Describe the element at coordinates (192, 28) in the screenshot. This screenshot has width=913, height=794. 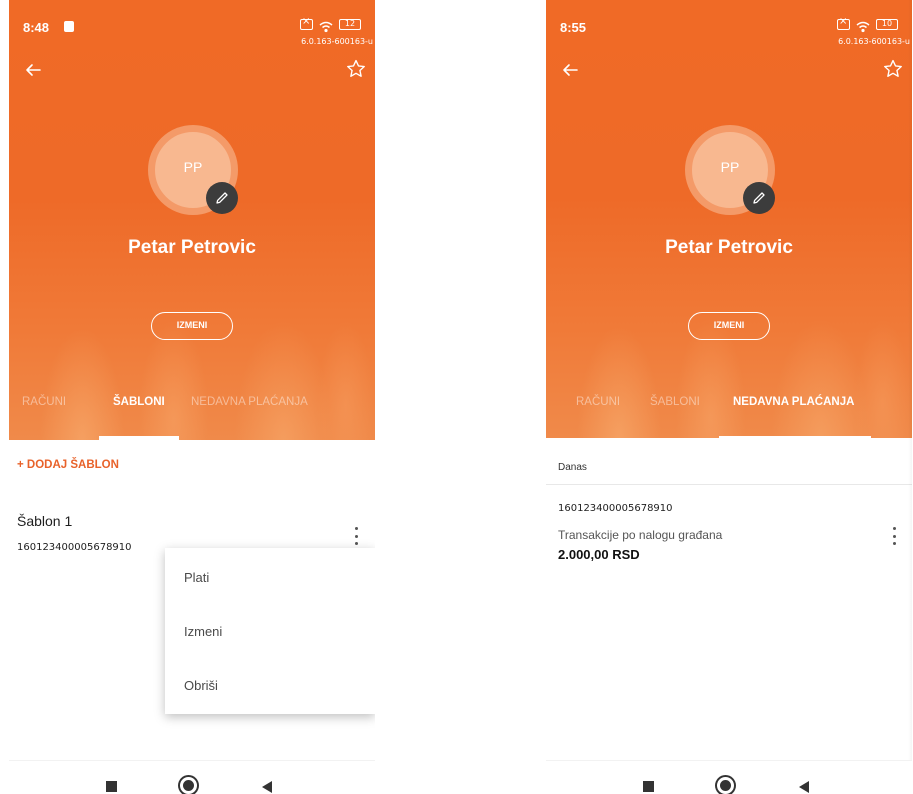
I see `status-bar: 8:48 12 6.0.163-600163-u` at that location.